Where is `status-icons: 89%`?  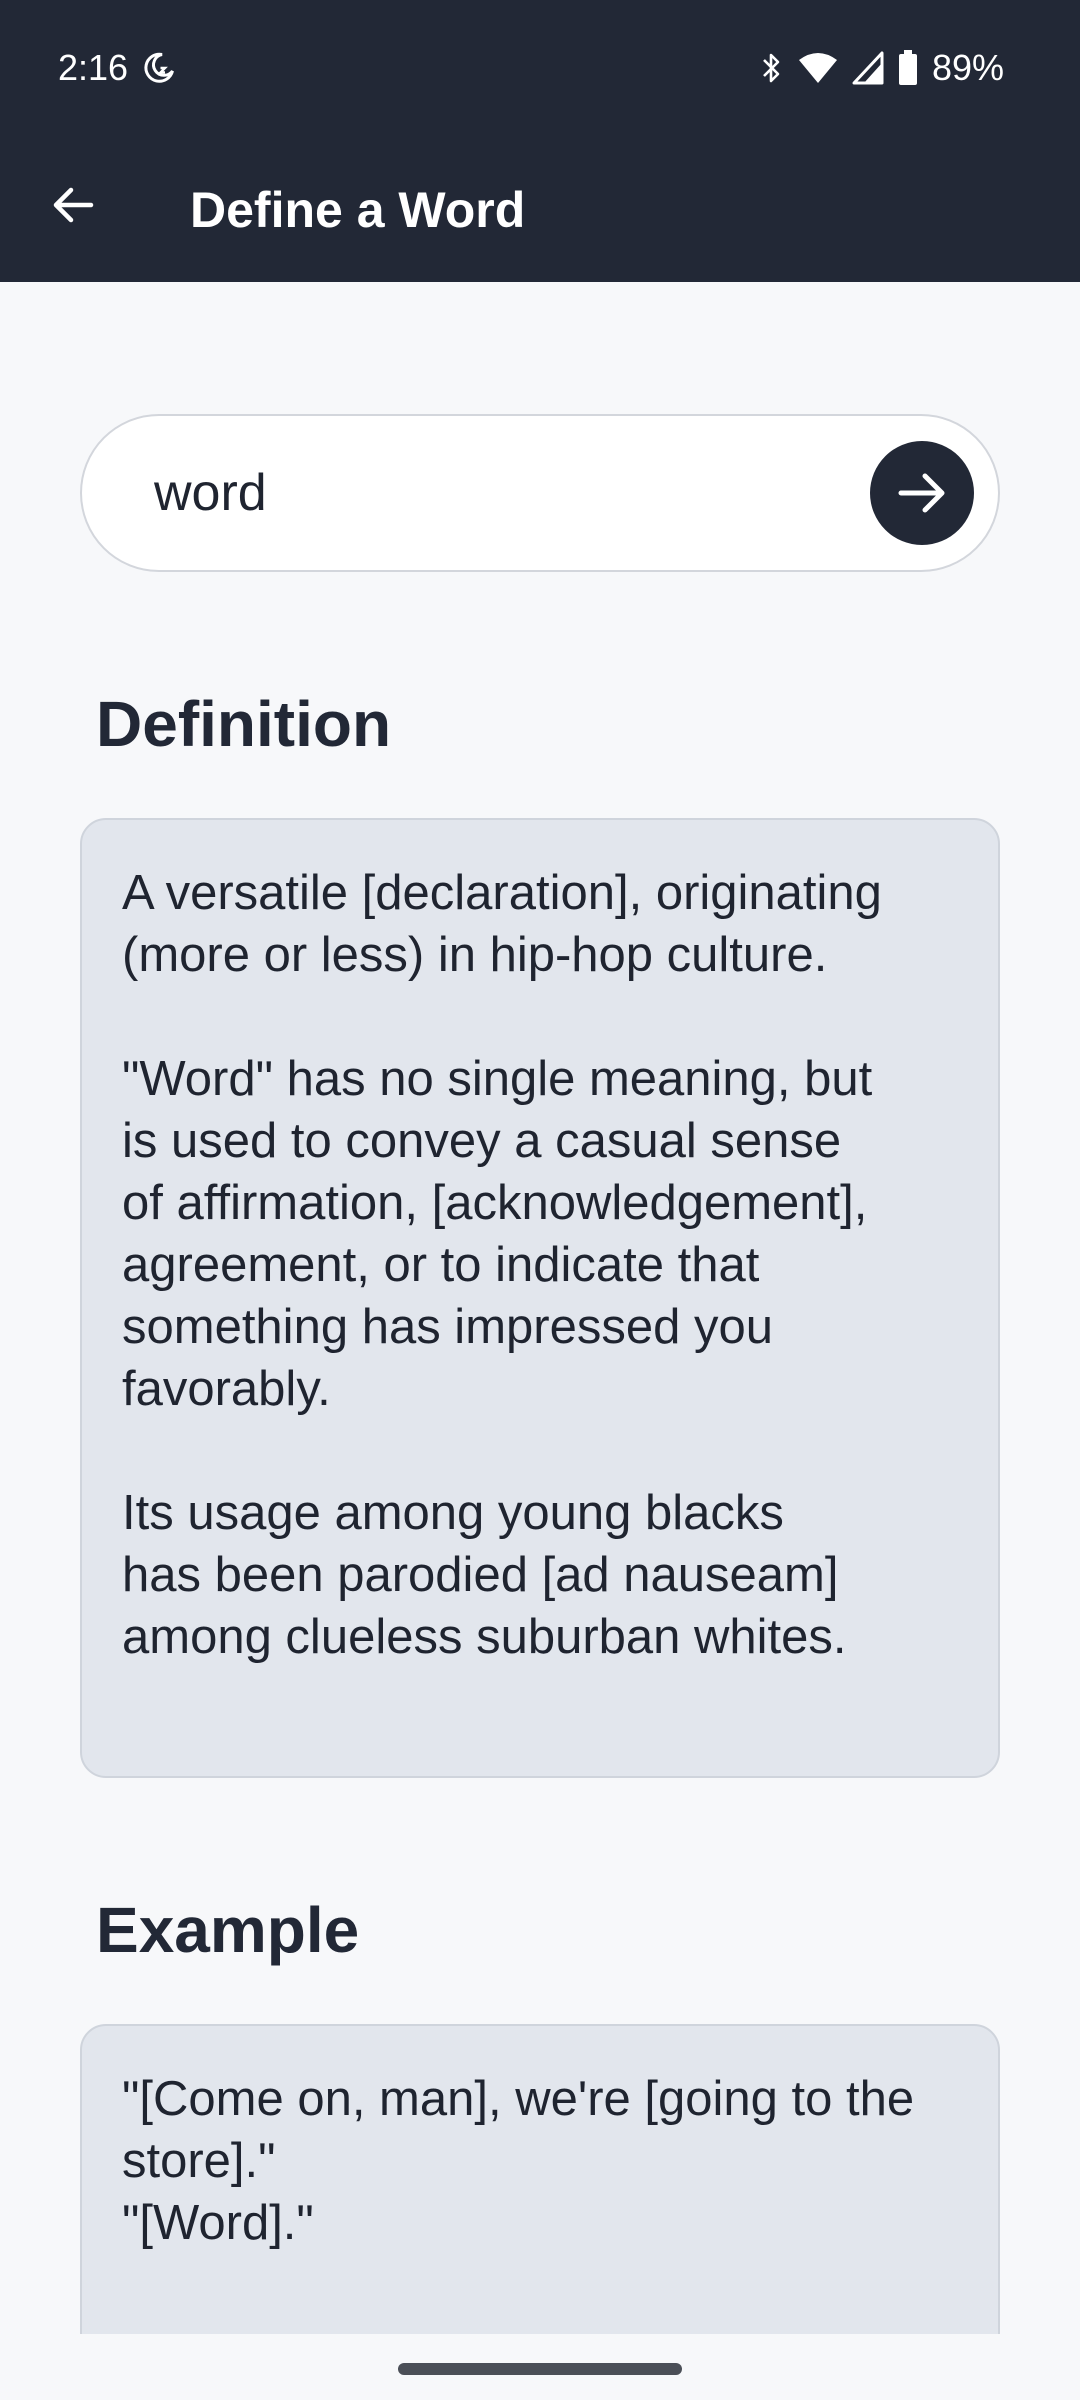 status-icons: 89% is located at coordinates (882, 68).